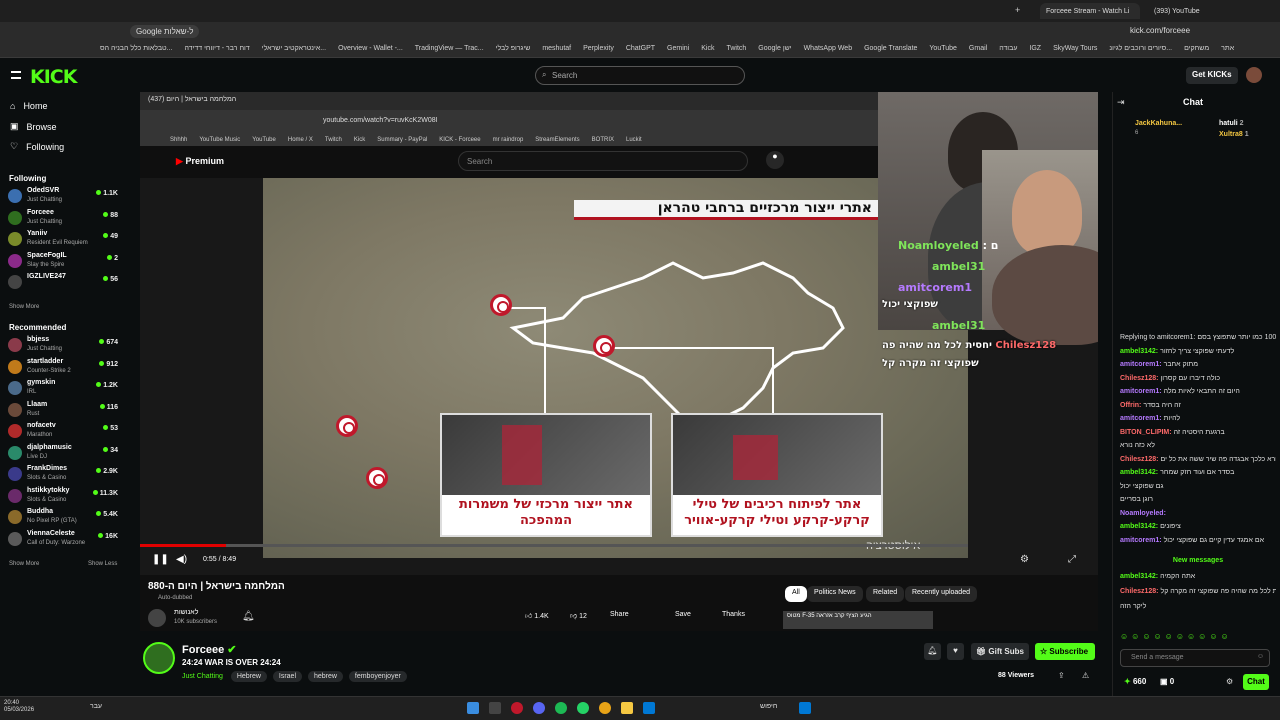  Describe the element at coordinates (1035, 48) in the screenshot. I see `bookmark-item: IGZ` at that location.